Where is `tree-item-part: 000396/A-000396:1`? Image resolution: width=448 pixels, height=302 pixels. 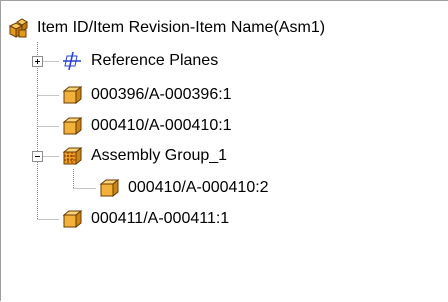 tree-item-part: 000396/A-000396:1 is located at coordinates (146, 95).